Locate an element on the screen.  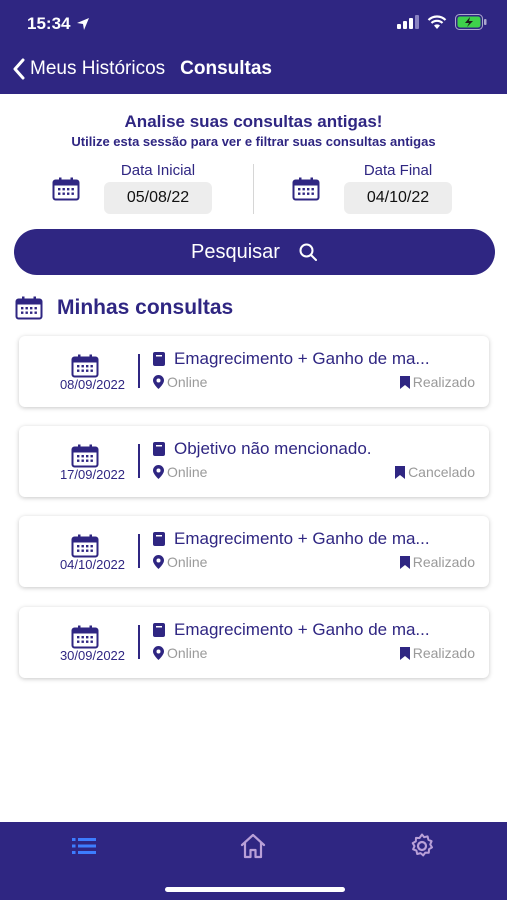
tab-settings is located at coordinates (422, 848).